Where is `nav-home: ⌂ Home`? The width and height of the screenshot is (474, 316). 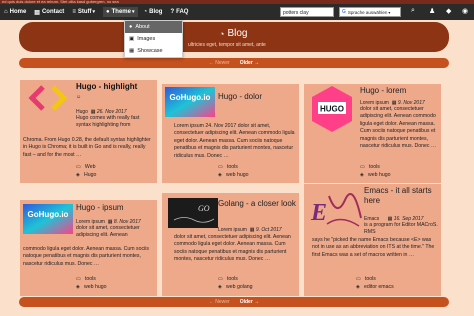
nav-home: ⌂ Home is located at coordinates (15, 12).